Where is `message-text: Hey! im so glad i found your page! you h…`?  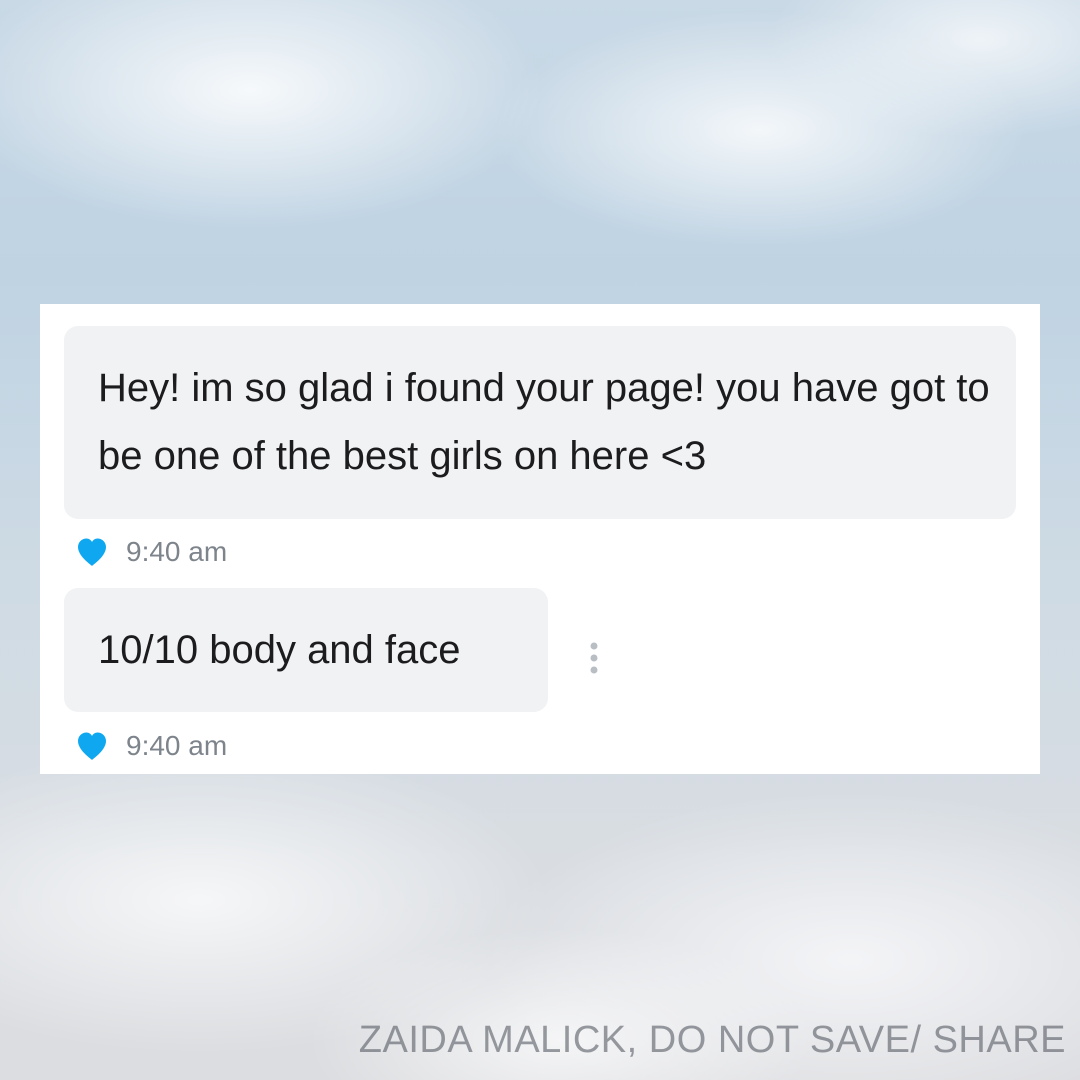
message-text: Hey! im so glad i found your page! you h… is located at coordinates (544, 422).